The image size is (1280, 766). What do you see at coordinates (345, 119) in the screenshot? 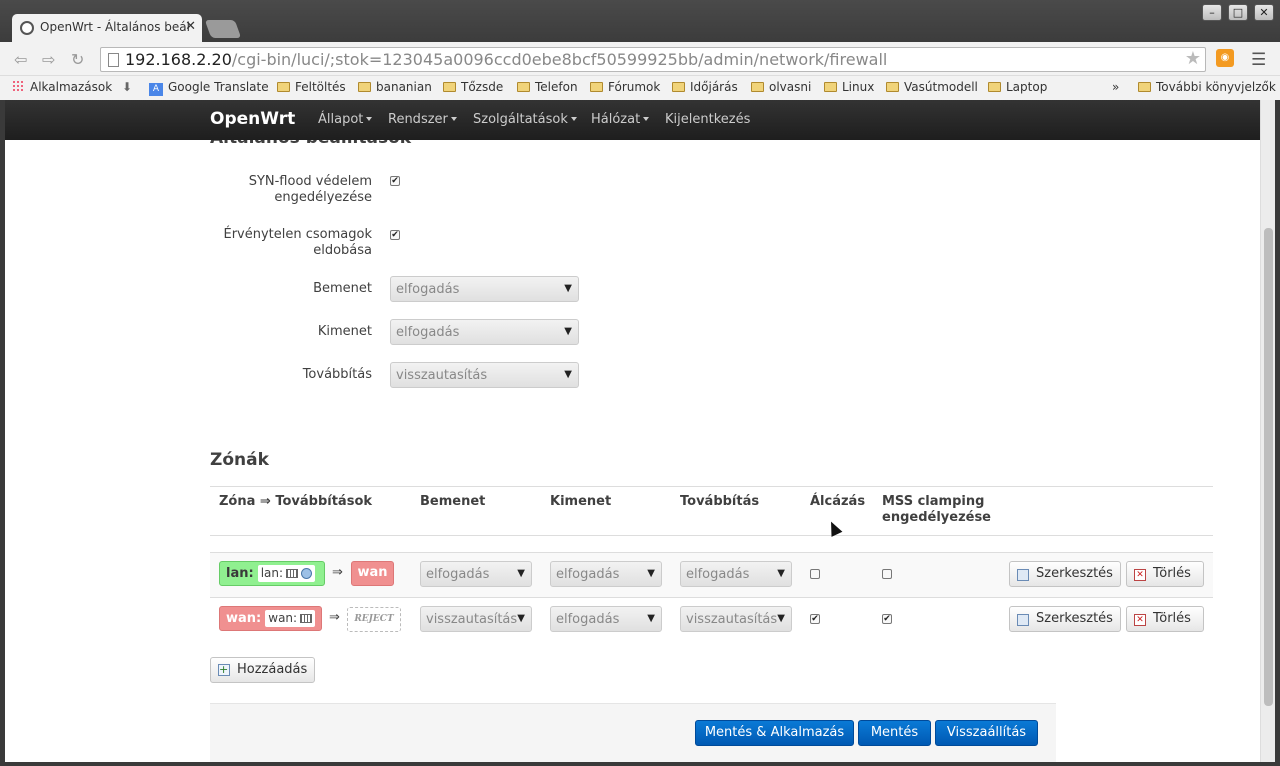
I see `nav-allapot: Állapot` at bounding box center [345, 119].